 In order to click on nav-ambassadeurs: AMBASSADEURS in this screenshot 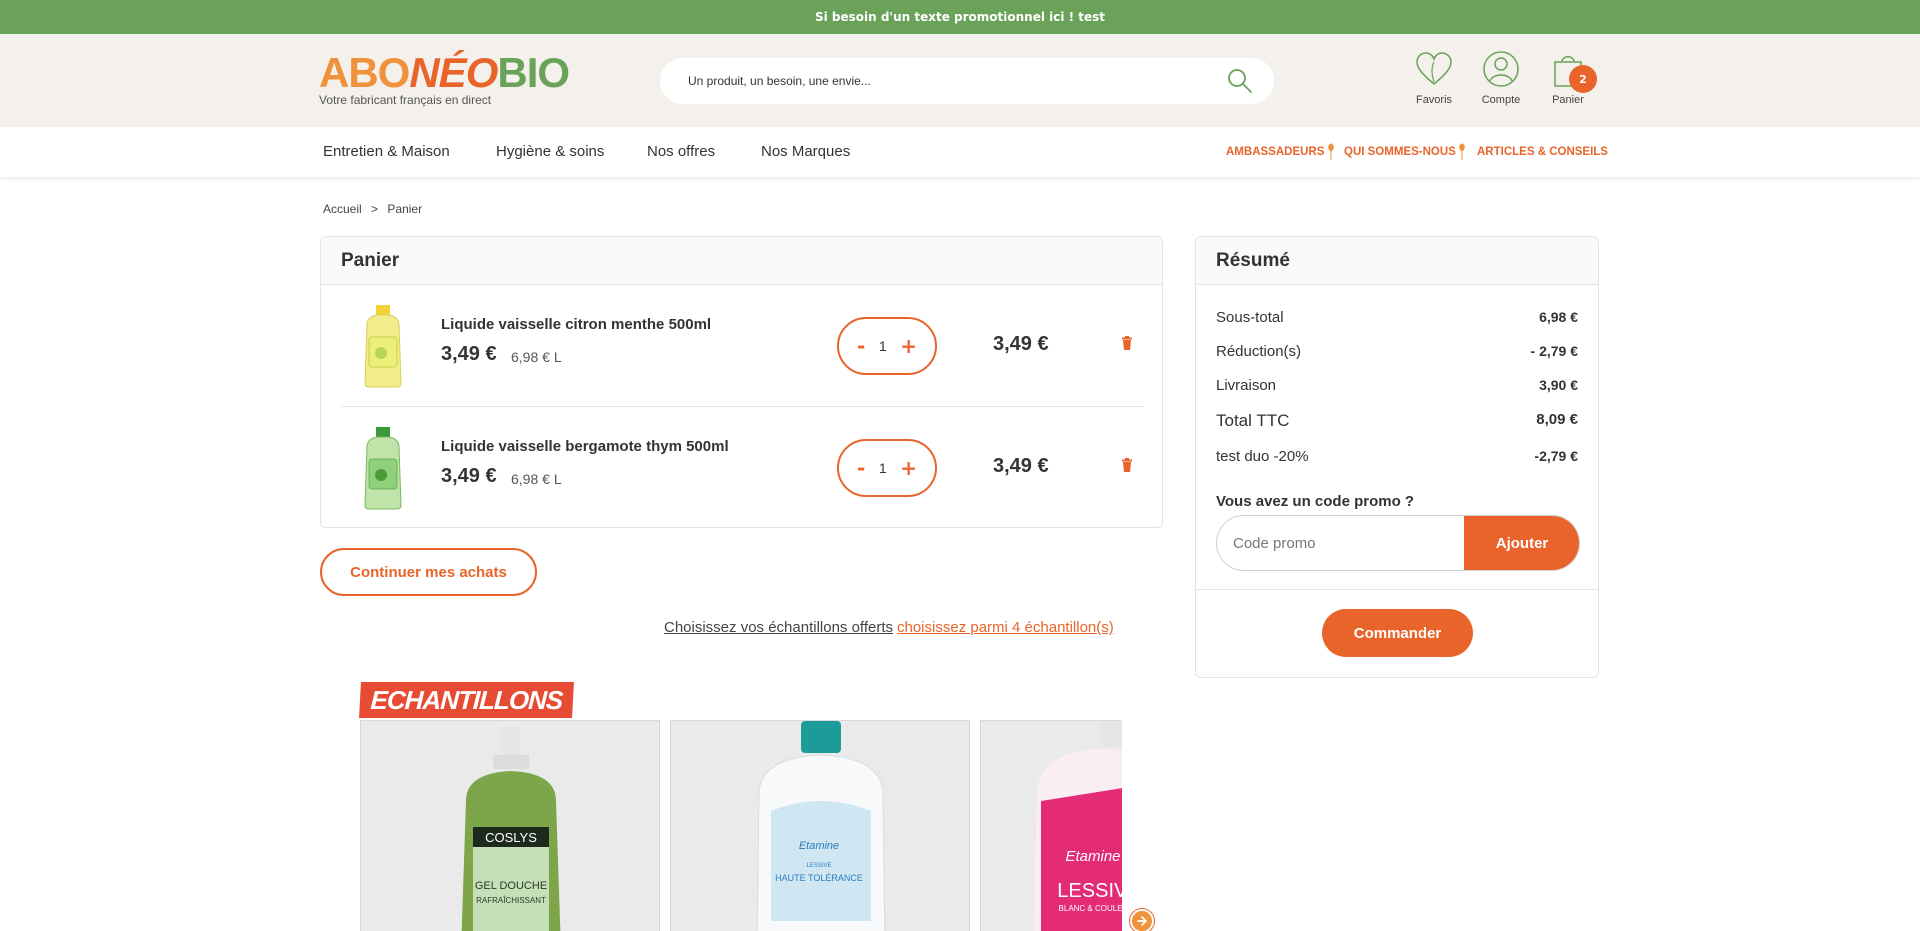, I will do `click(1275, 152)`.